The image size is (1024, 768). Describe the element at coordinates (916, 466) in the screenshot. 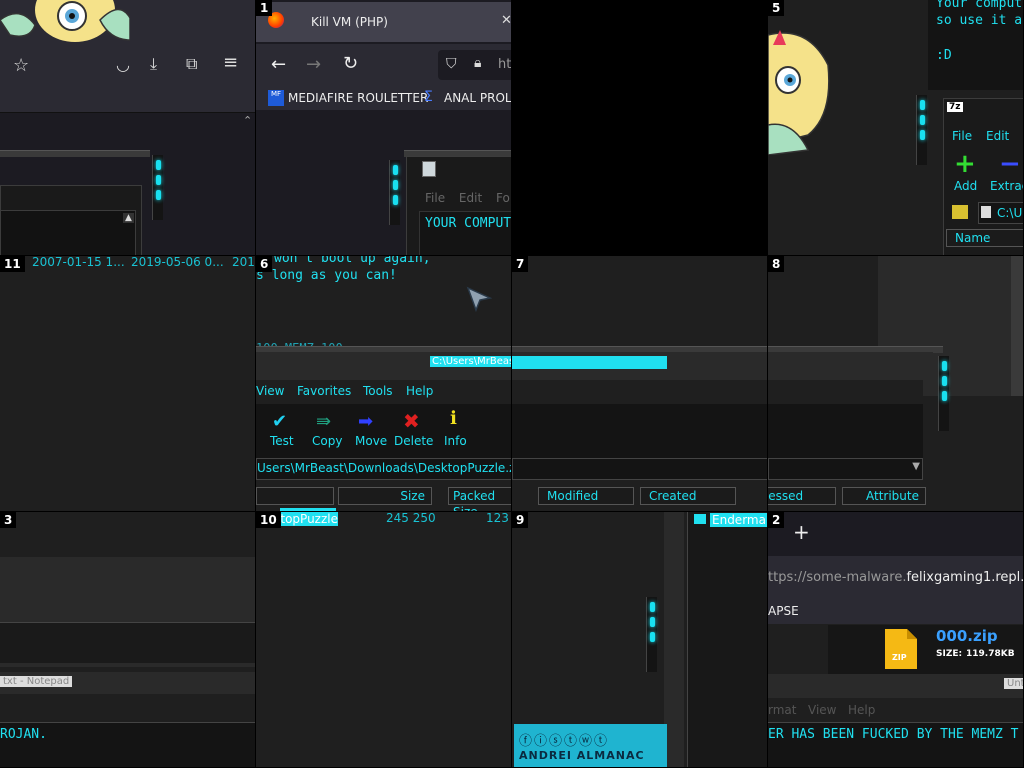

I see `dropdown-arrow-icon: ▼` at that location.